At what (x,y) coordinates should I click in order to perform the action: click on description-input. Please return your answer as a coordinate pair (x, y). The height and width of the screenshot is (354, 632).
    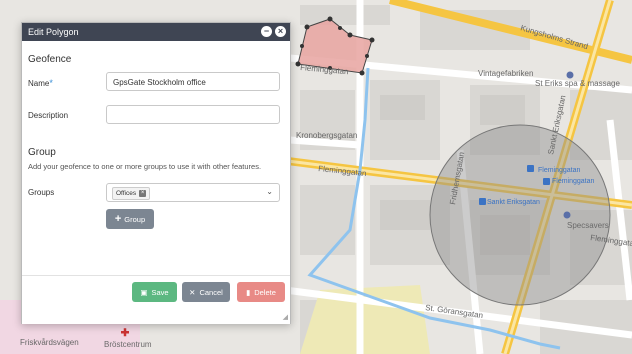
    Looking at the image, I should click on (193, 114).